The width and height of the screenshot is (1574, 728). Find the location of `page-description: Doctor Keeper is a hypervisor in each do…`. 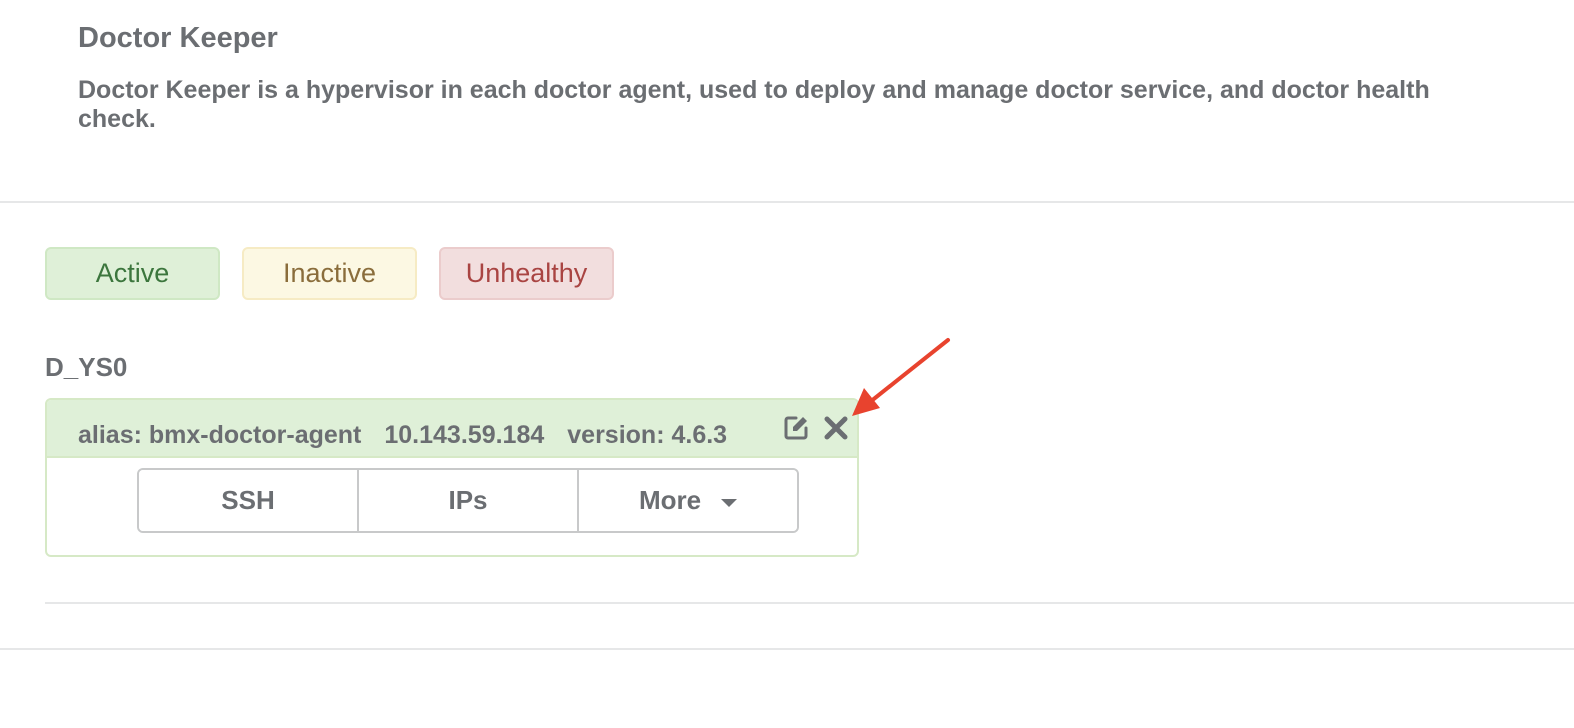

page-description: Doctor Keeper is a hypervisor in each do… is located at coordinates (754, 104).